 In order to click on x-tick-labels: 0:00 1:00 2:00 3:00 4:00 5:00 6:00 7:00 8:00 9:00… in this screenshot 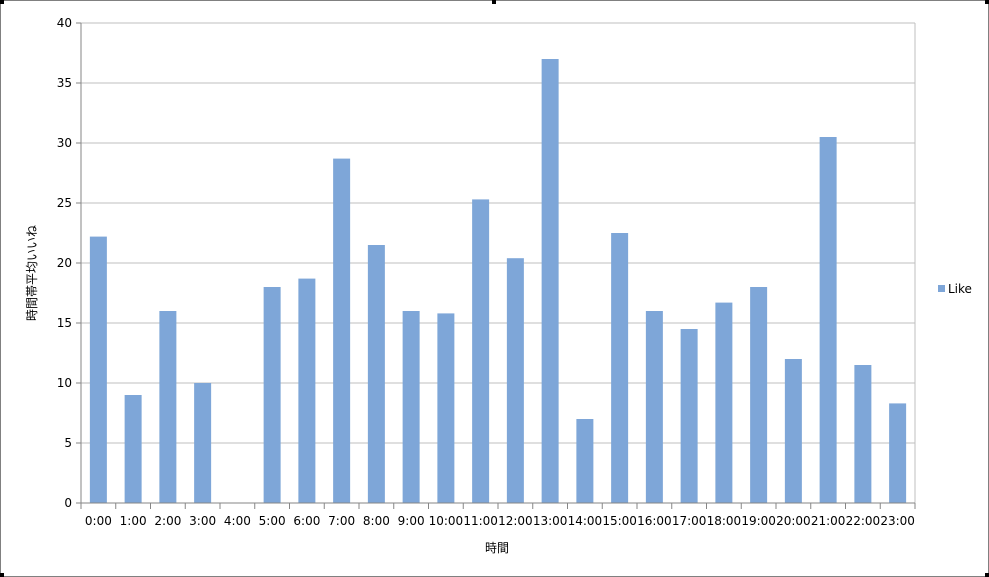, I will do `click(500, 521)`.